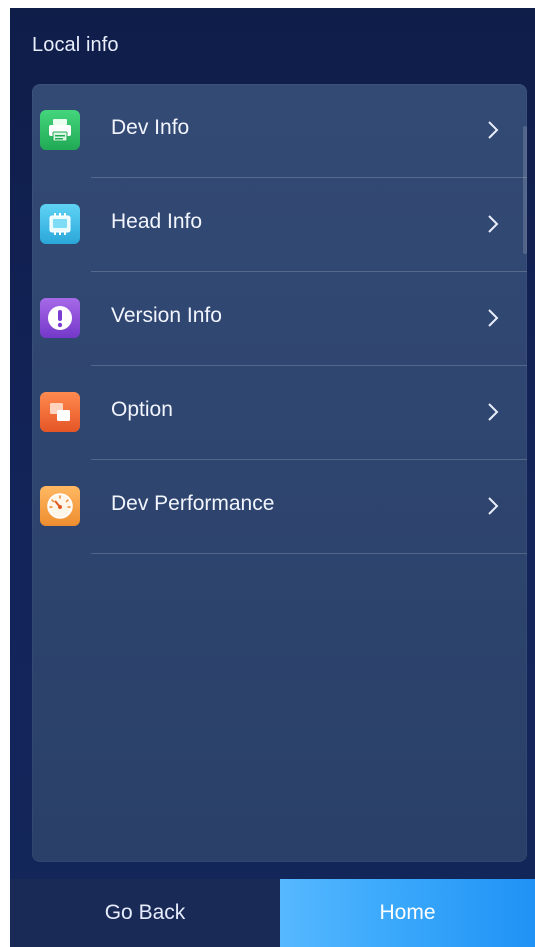 The image size is (535, 947). What do you see at coordinates (60, 412) in the screenshot?
I see `layers-icon` at bounding box center [60, 412].